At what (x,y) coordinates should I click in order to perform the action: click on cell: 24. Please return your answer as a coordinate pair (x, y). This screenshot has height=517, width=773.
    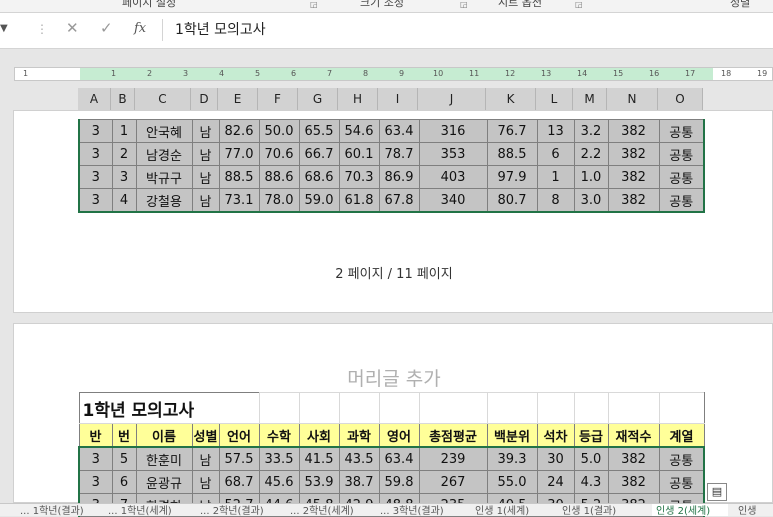
    Looking at the image, I should click on (555, 482).